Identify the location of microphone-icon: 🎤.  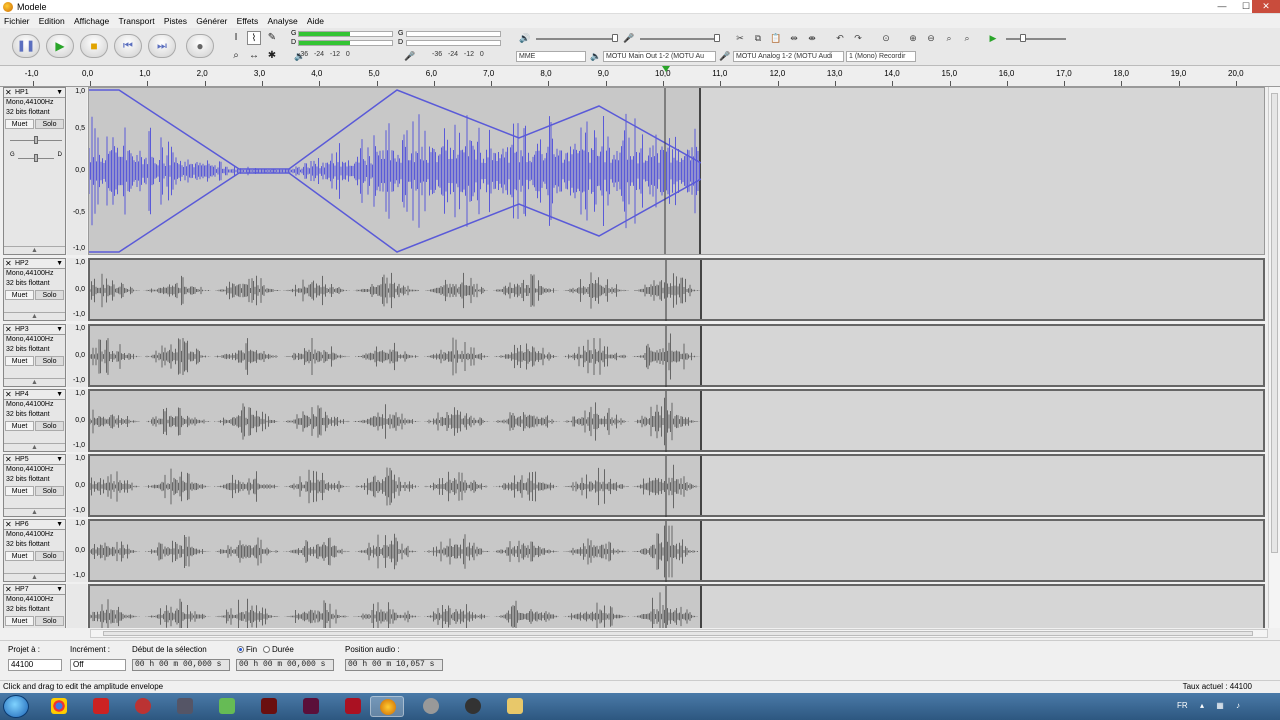
(410, 56).